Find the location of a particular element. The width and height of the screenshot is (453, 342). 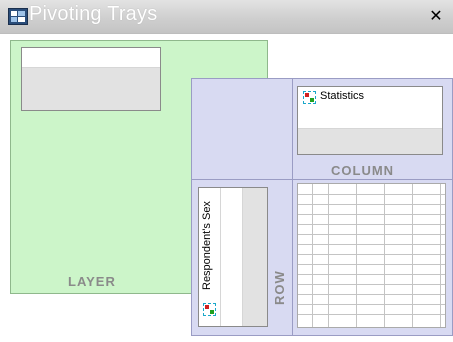

row-tray-item-label: Respondent's Sex is located at coordinates (207, 245).